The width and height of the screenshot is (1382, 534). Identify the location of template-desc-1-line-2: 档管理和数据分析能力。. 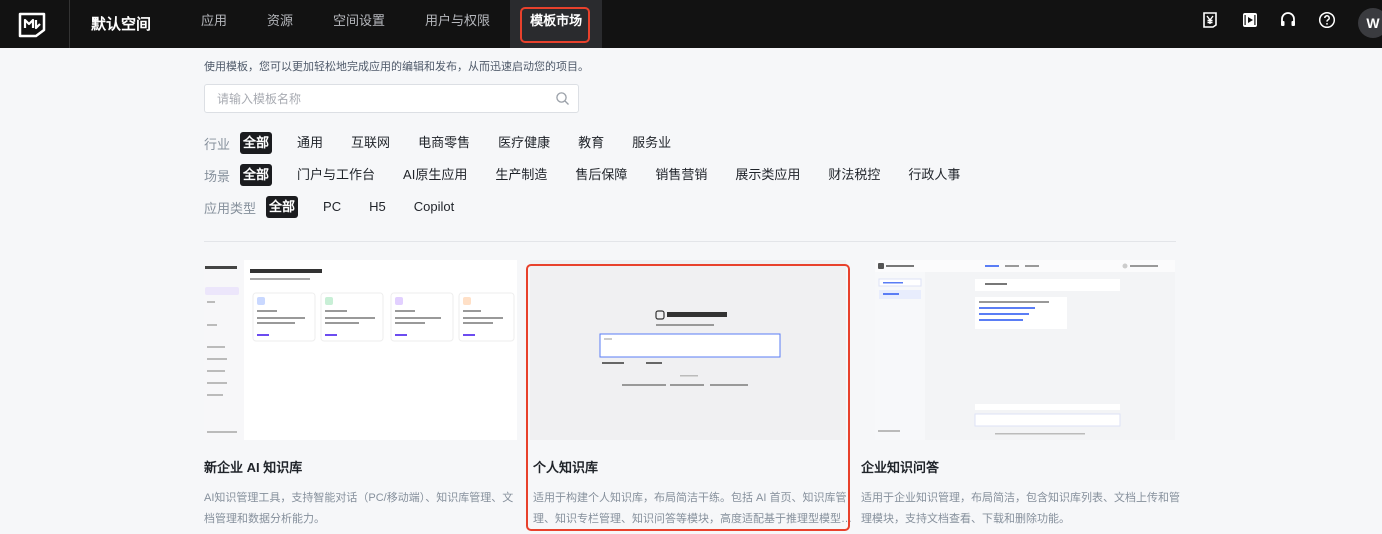
(264, 519).